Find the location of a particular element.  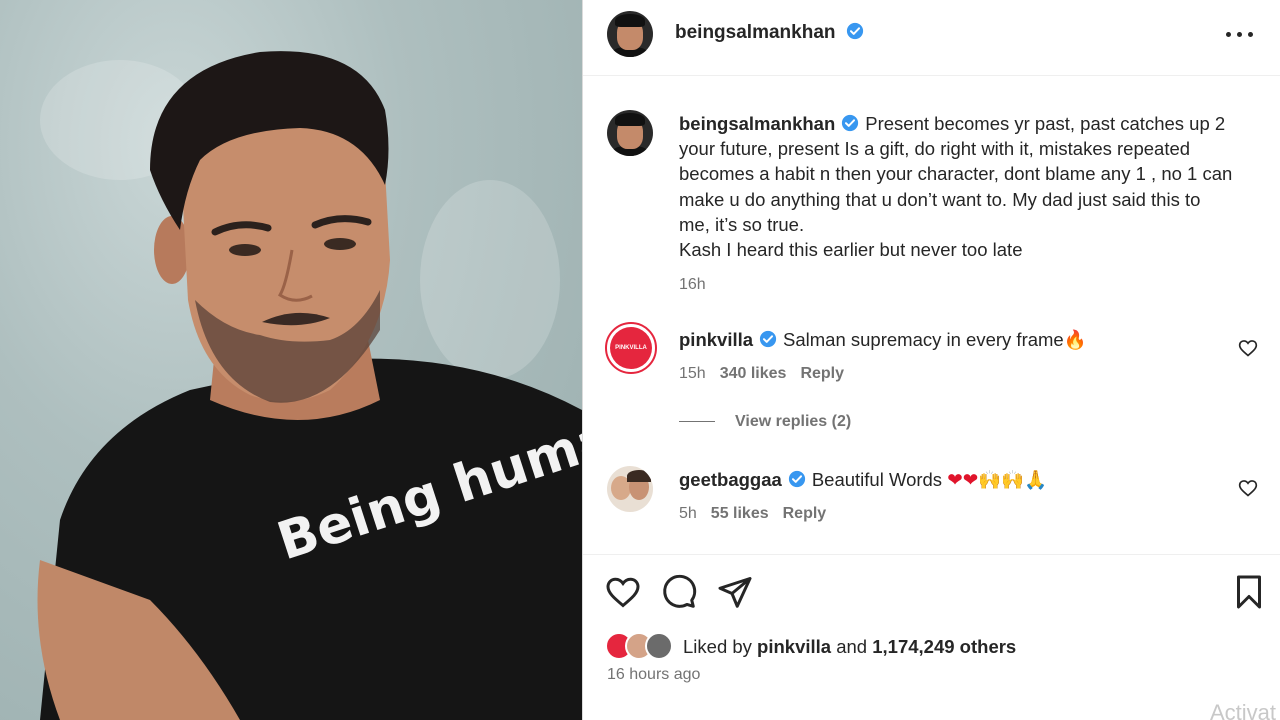

replies-dash is located at coordinates (697, 422).